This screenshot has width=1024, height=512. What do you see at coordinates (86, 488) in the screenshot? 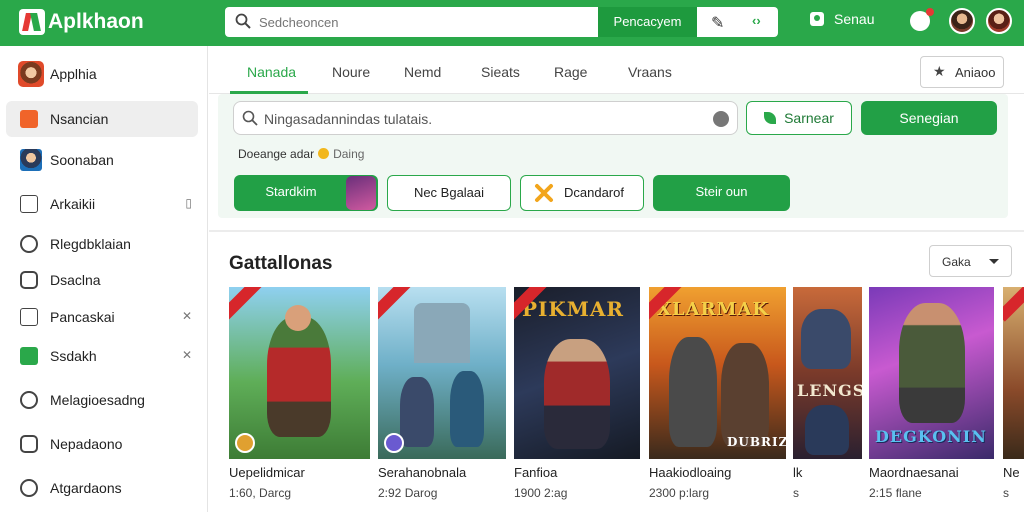
I see `sidebar-item-label: Atgardaons` at bounding box center [86, 488].